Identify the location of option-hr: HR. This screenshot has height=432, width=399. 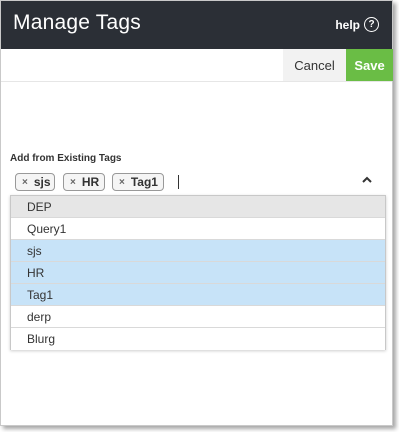
(198, 273).